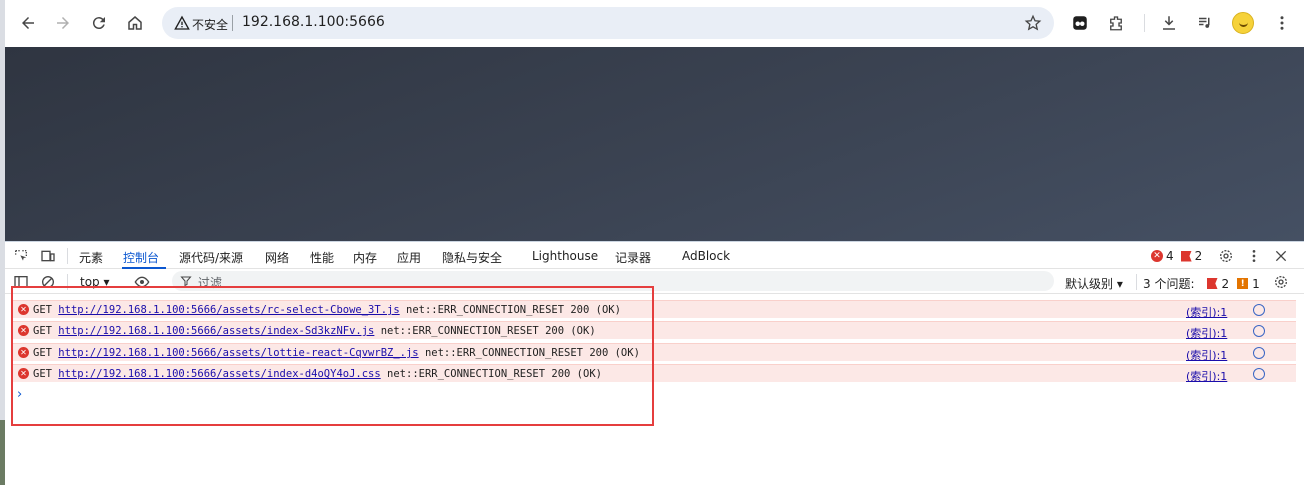 The width and height of the screenshot is (1304, 485). I want to click on tab-lighthouse: Lighthouse, so click(565, 256).